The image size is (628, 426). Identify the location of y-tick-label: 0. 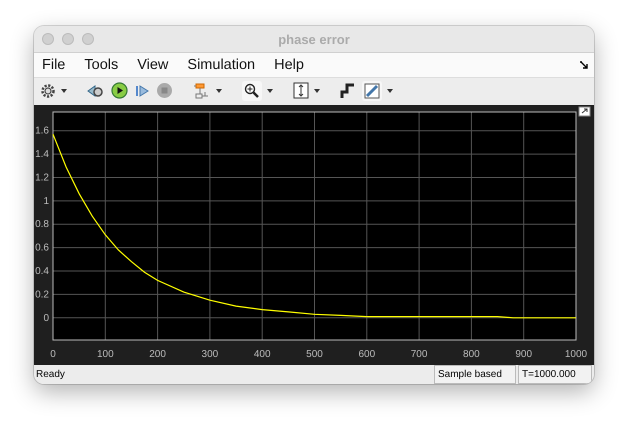
(46, 318).